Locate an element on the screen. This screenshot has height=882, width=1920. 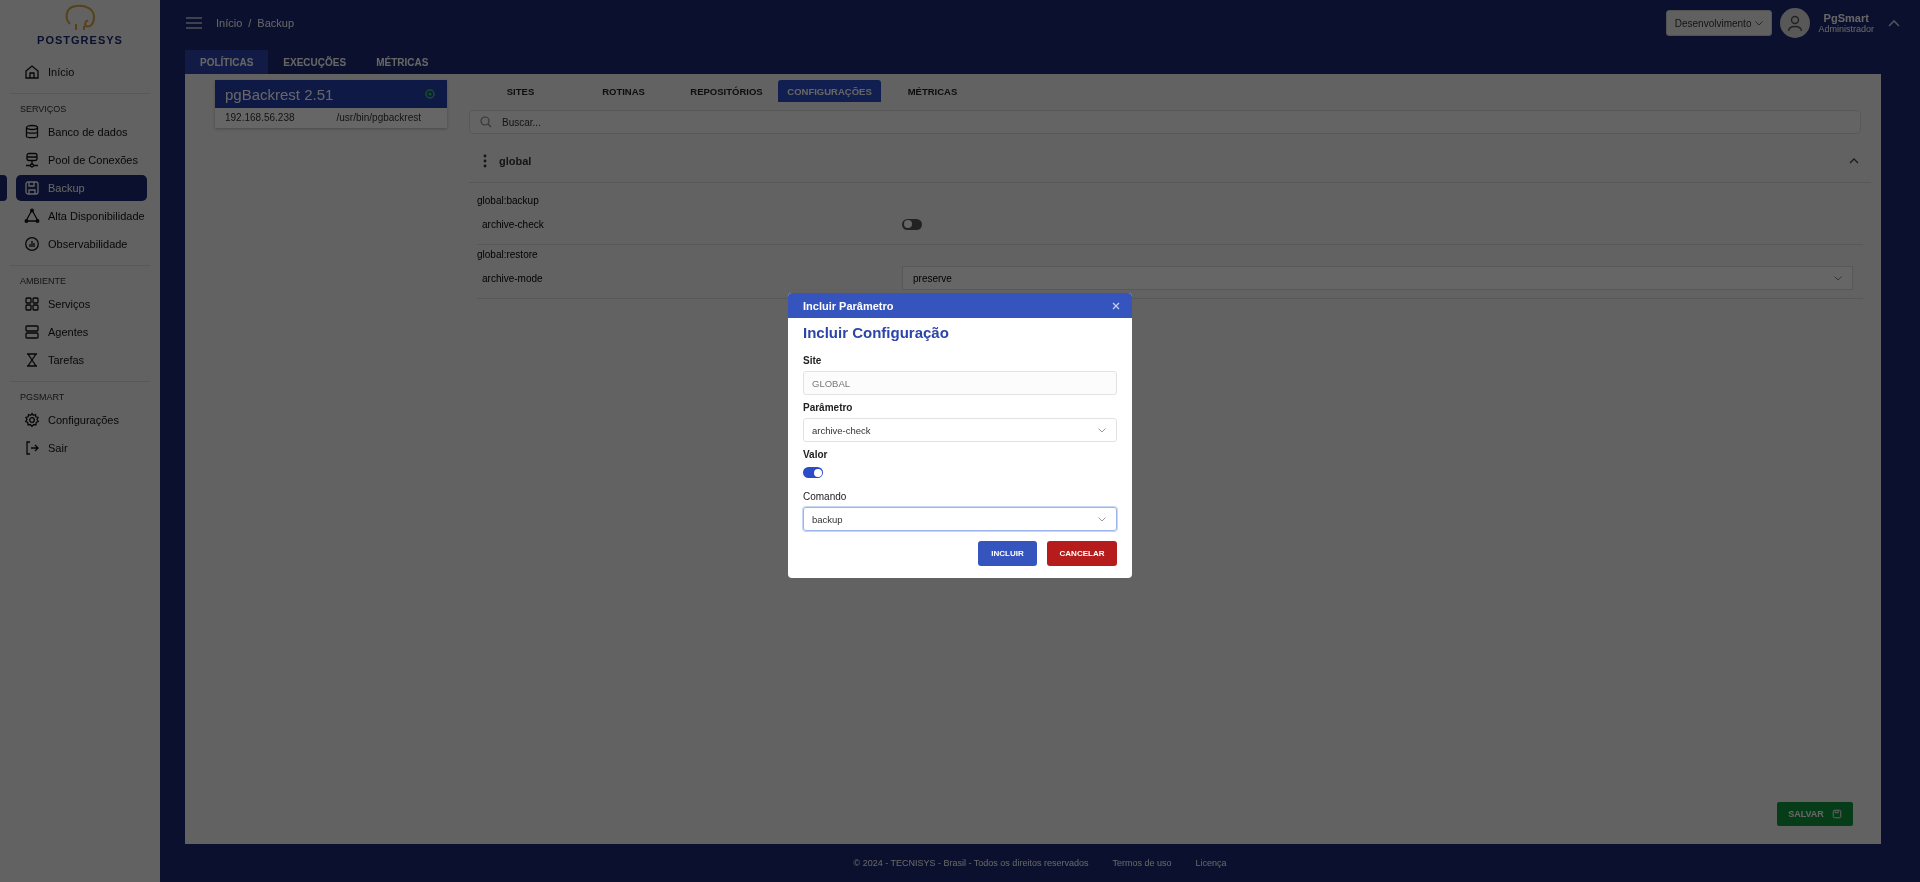
modal-title: Incluir Parâmetro is located at coordinates (848, 305).